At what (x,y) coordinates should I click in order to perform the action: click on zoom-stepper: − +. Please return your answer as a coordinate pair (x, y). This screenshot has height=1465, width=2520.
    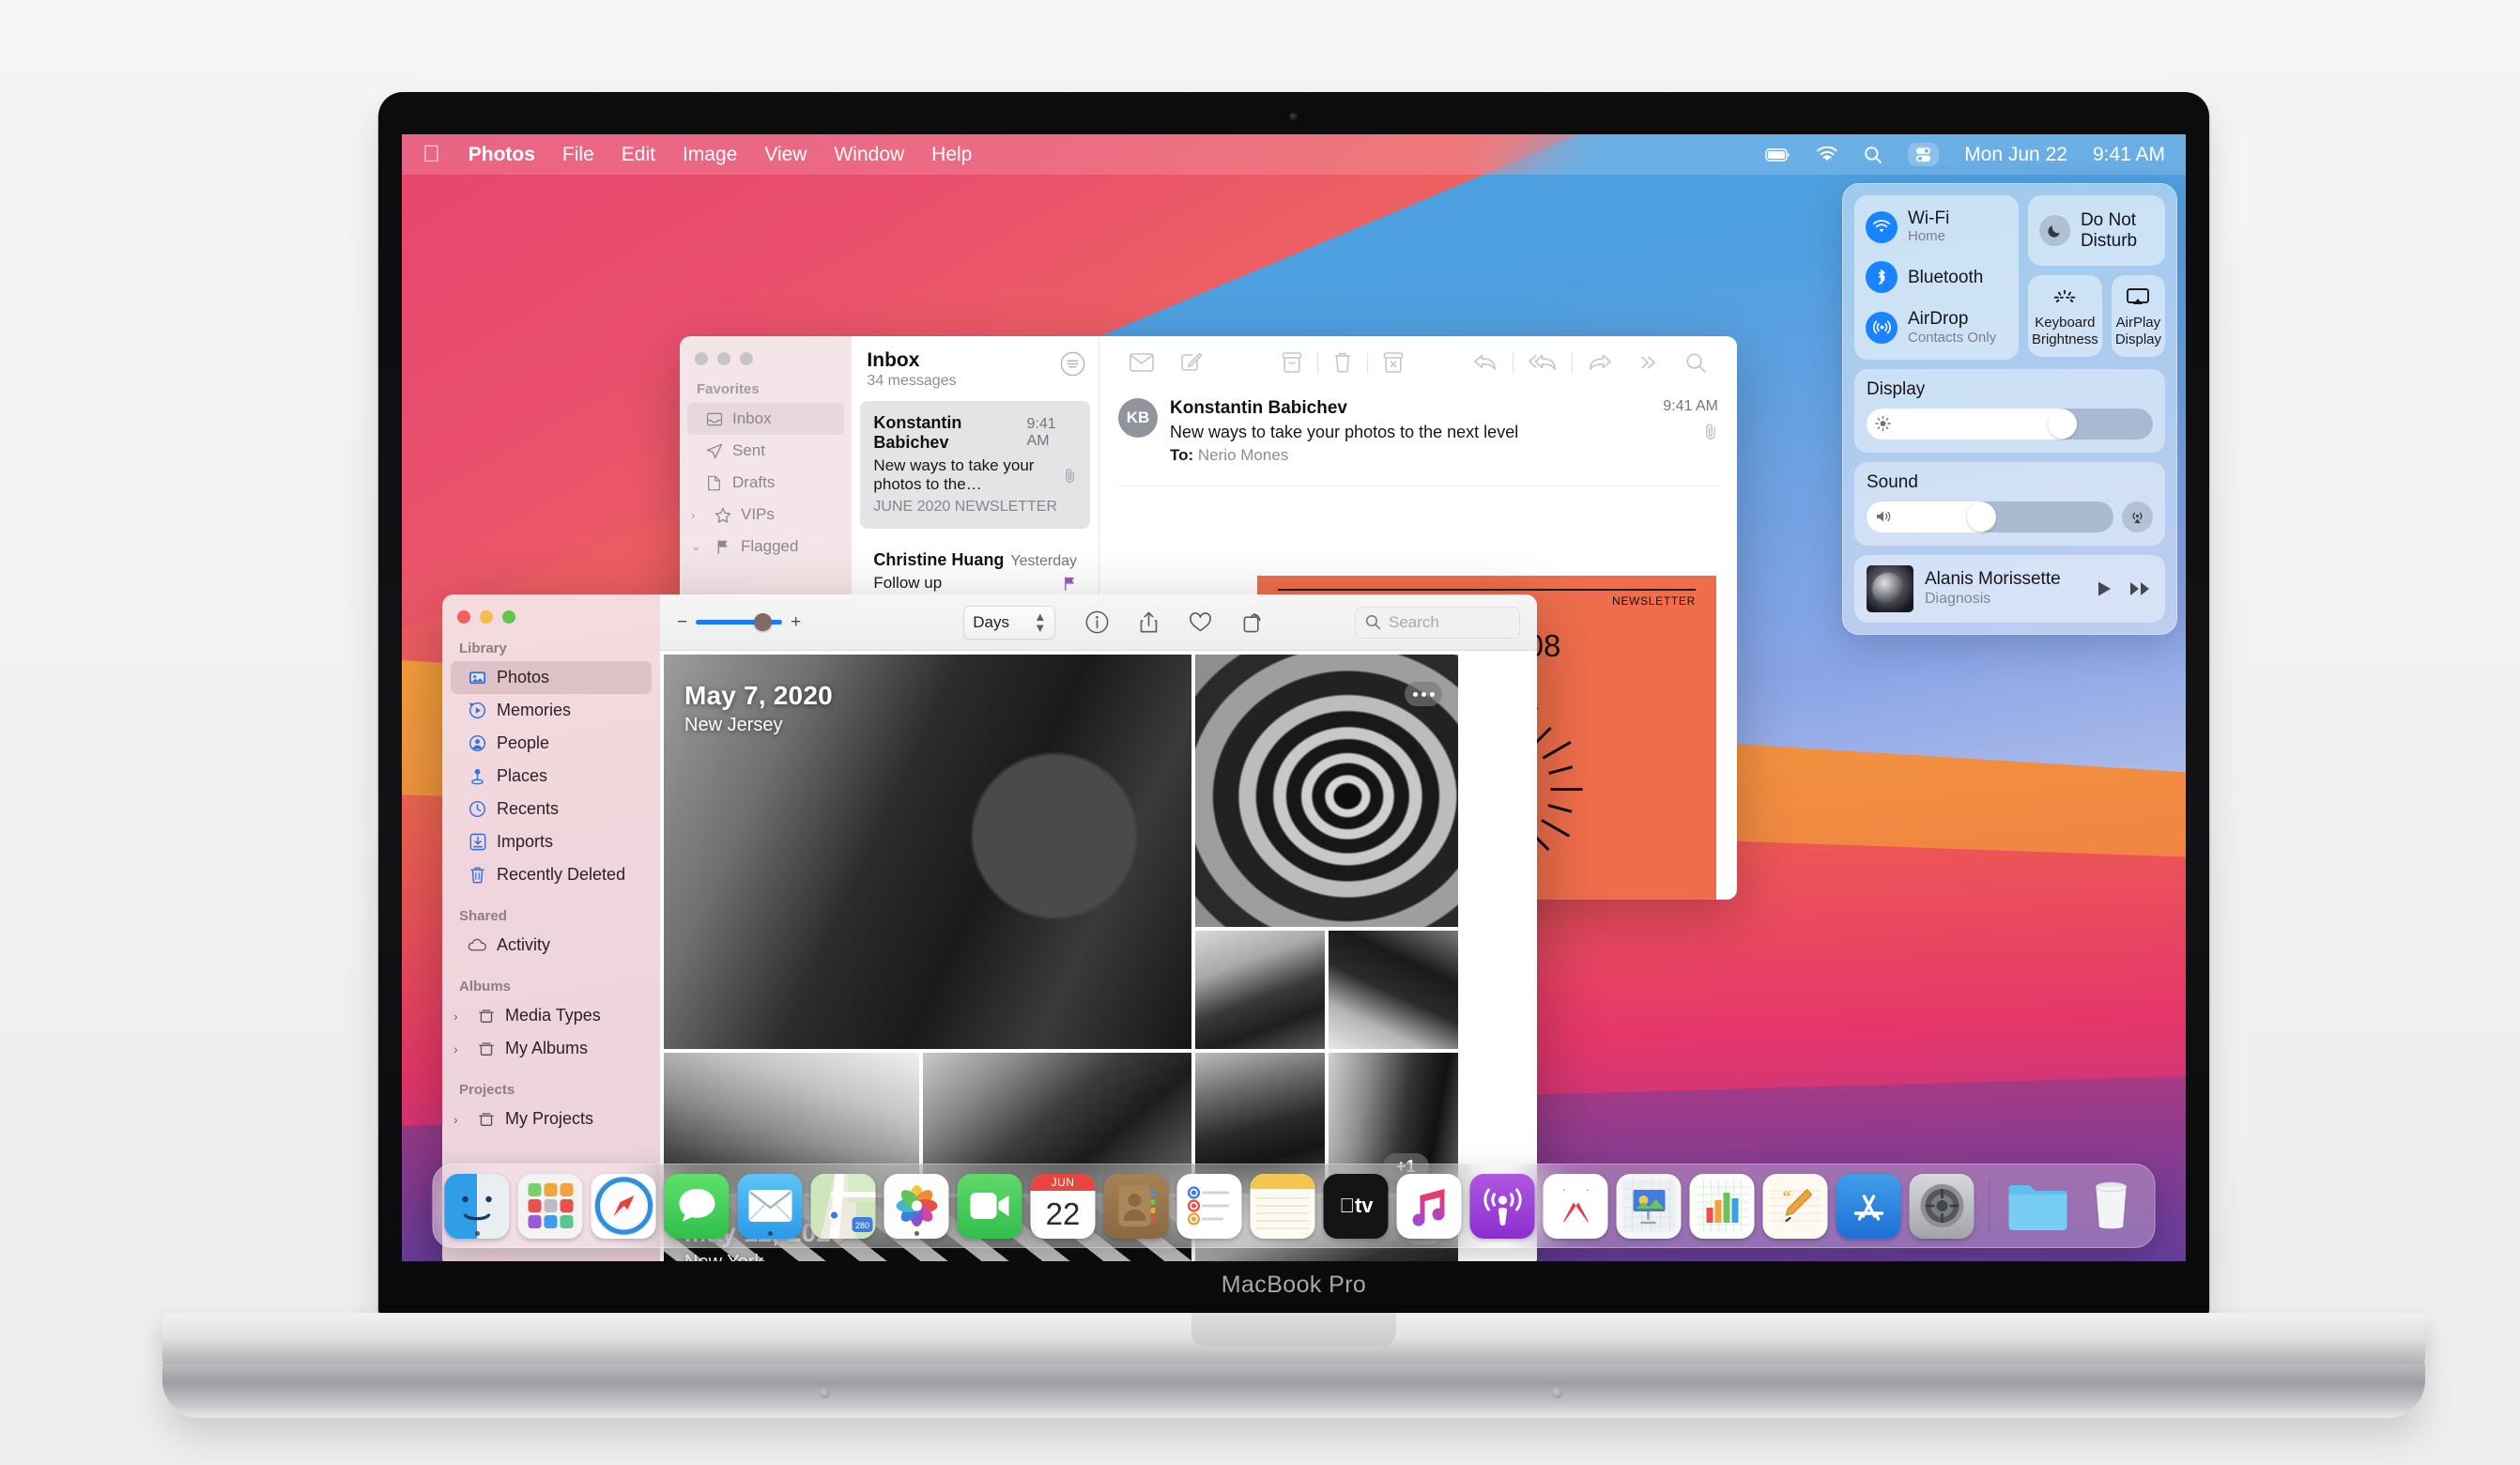
    Looking at the image, I should click on (739, 623).